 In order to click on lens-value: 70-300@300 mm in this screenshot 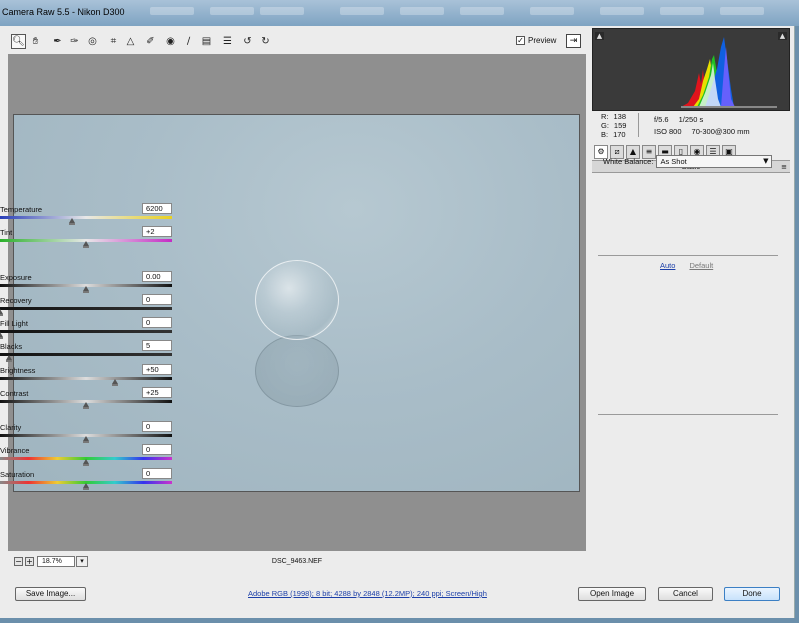, I will do `click(720, 131)`.